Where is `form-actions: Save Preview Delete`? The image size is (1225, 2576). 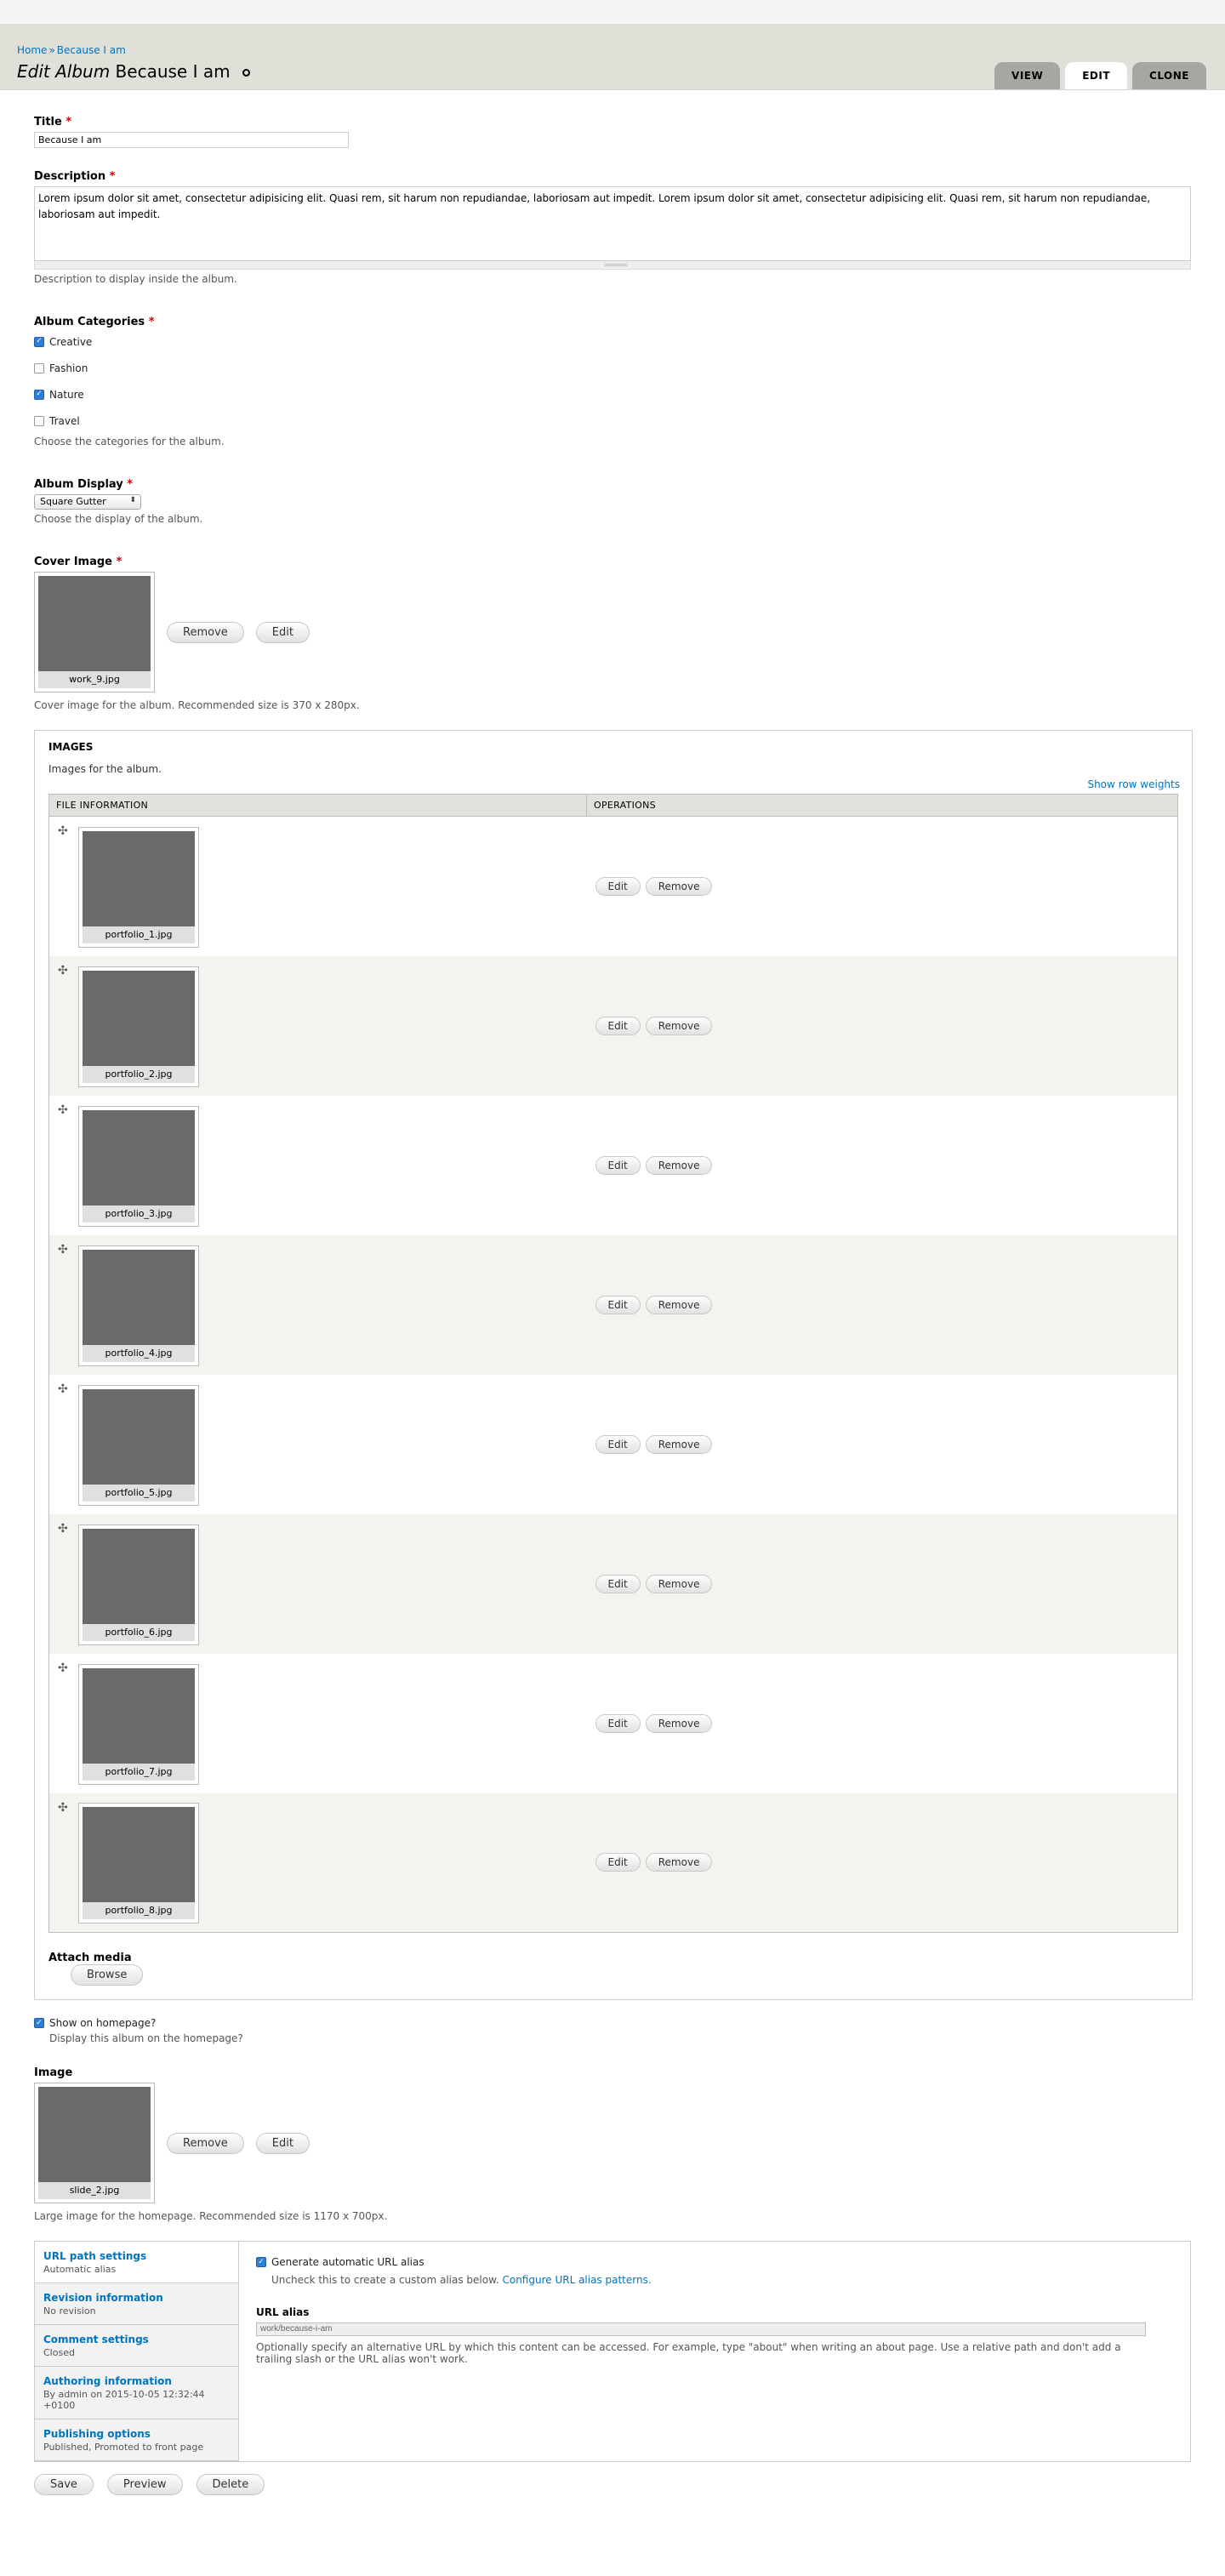 form-actions: Save Preview Delete is located at coordinates (613, 2484).